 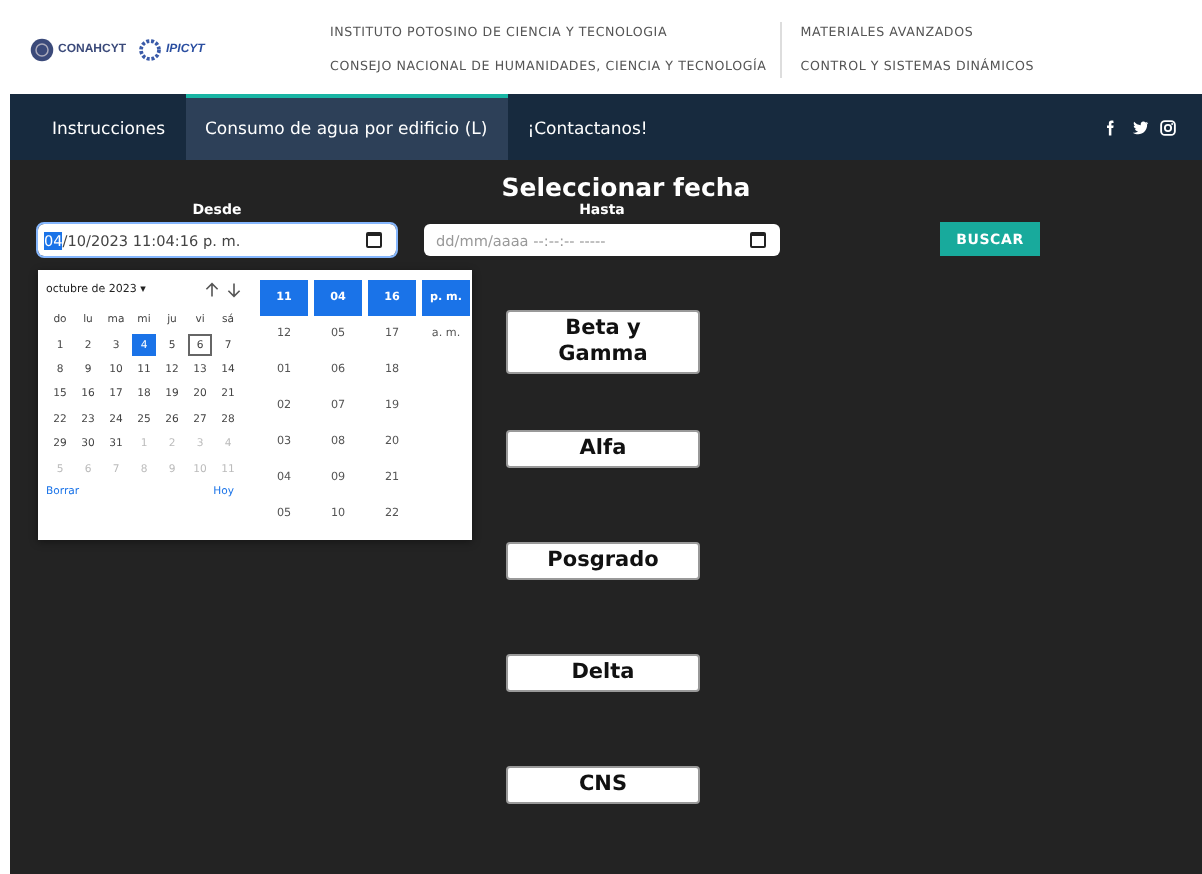 What do you see at coordinates (603, 785) in the screenshot?
I see `building-button: CNS` at bounding box center [603, 785].